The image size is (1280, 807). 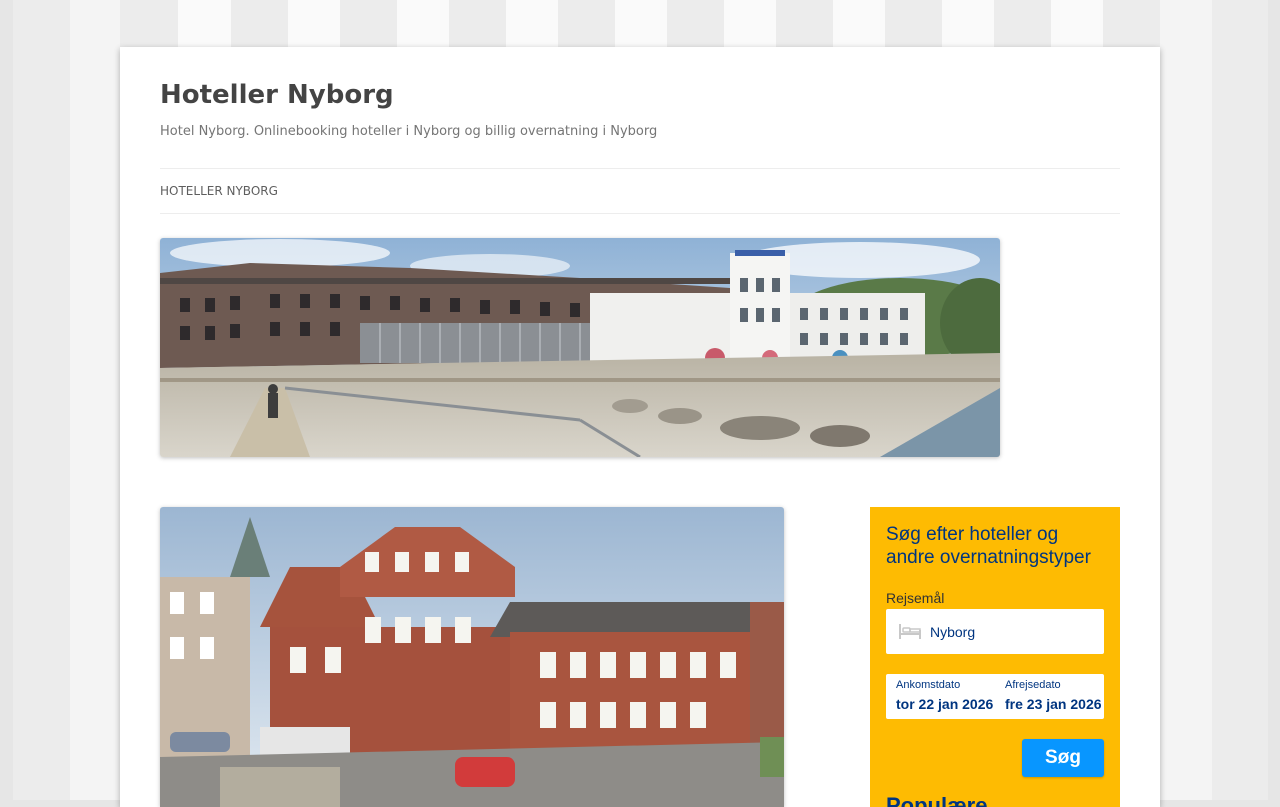 I want to click on destination-label: Rejsemål, so click(x=915, y=598).